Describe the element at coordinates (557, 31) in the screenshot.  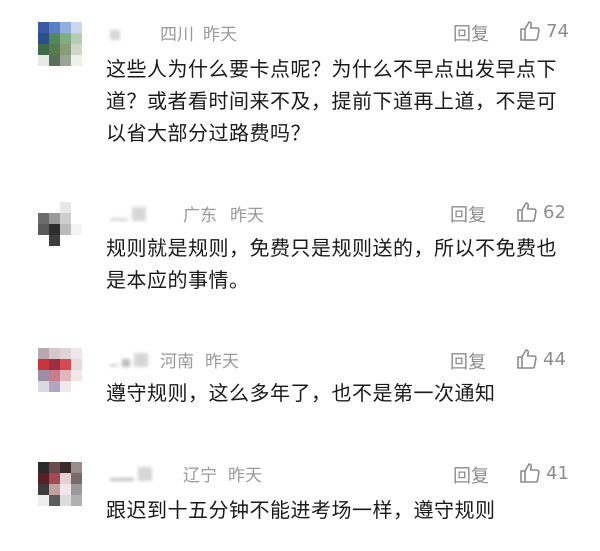
I see `like-count: 74` at that location.